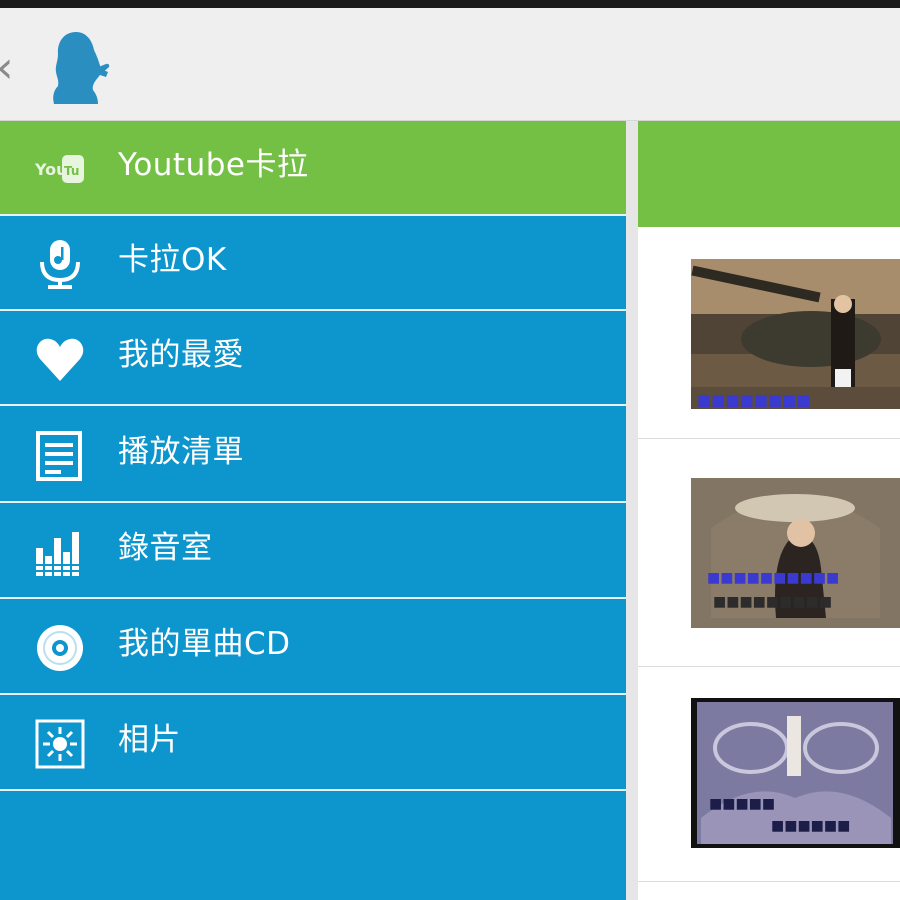 The height and width of the screenshot is (900, 900). Describe the element at coordinates (172, 260) in the screenshot. I see `menu-item-label: 卡拉OK` at that location.